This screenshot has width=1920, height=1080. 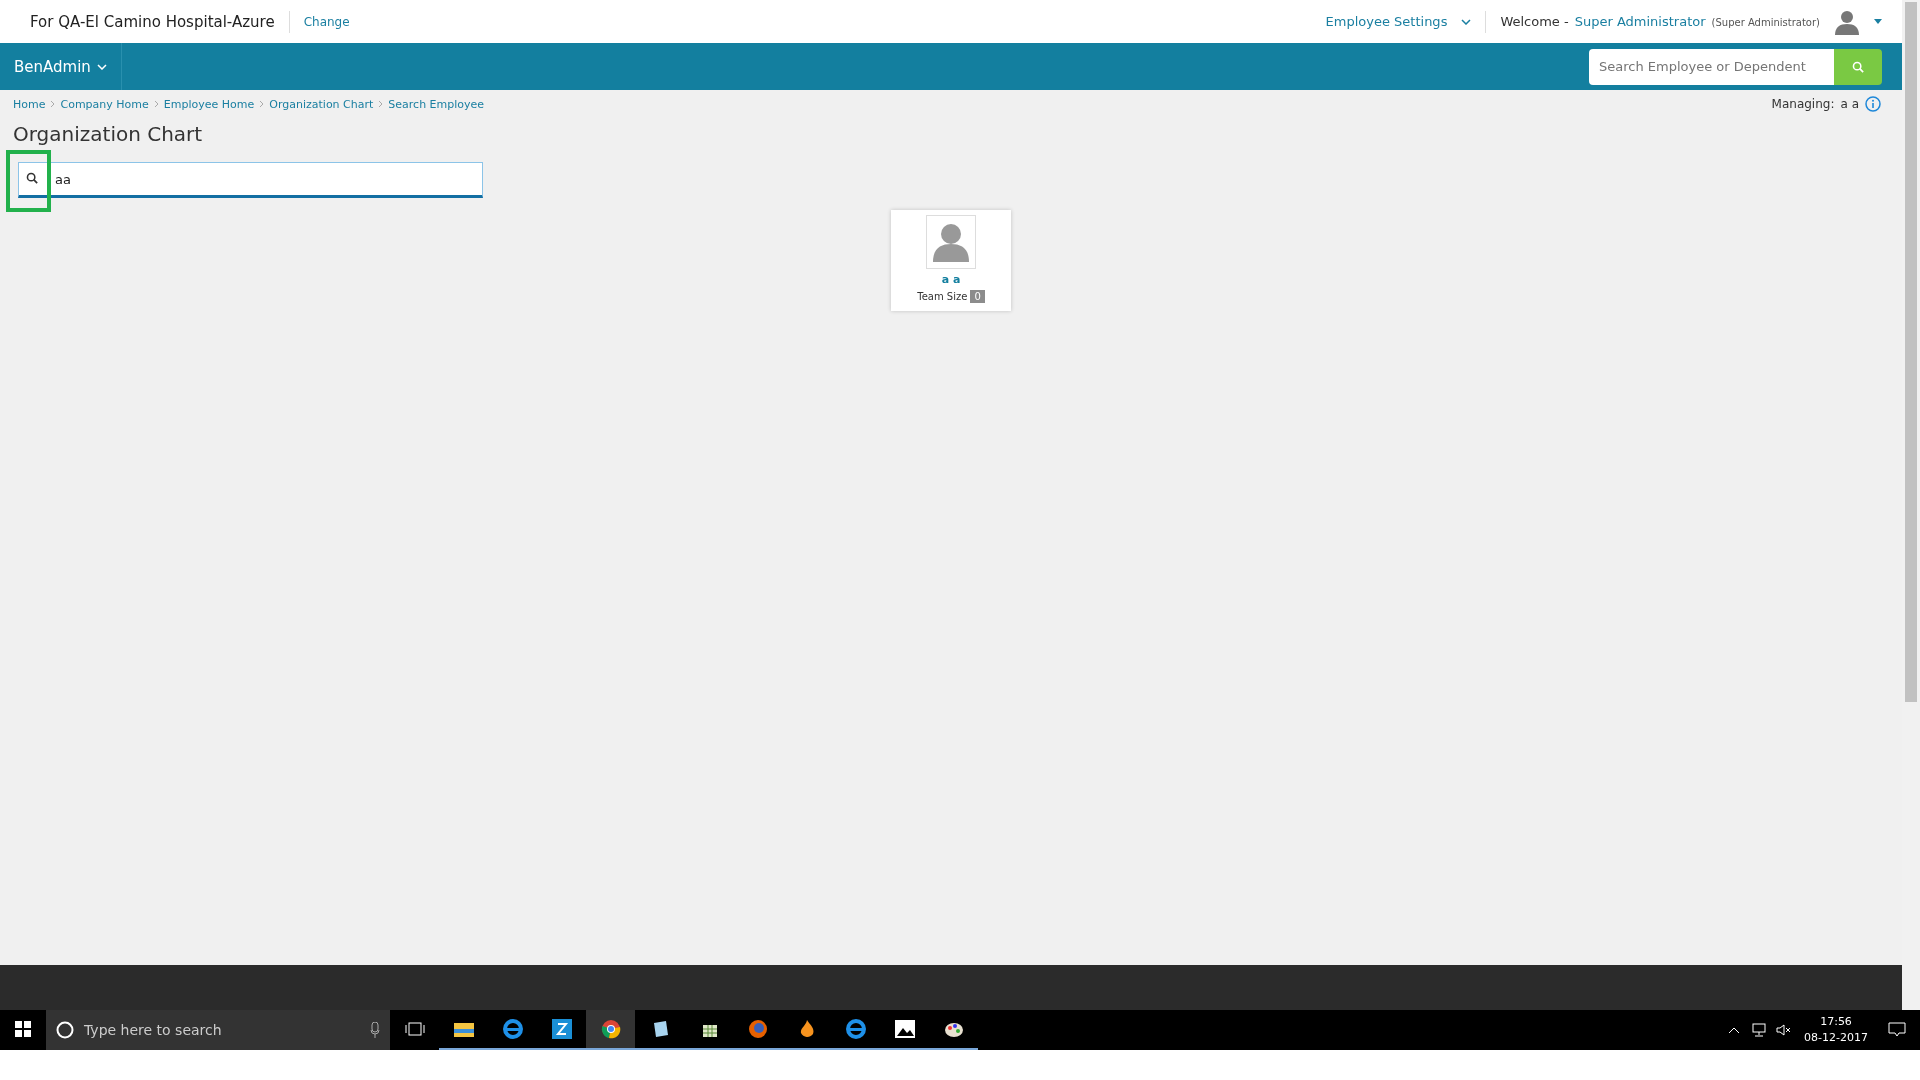 What do you see at coordinates (757, 1029) in the screenshot?
I see `fox-globe-icon` at bounding box center [757, 1029].